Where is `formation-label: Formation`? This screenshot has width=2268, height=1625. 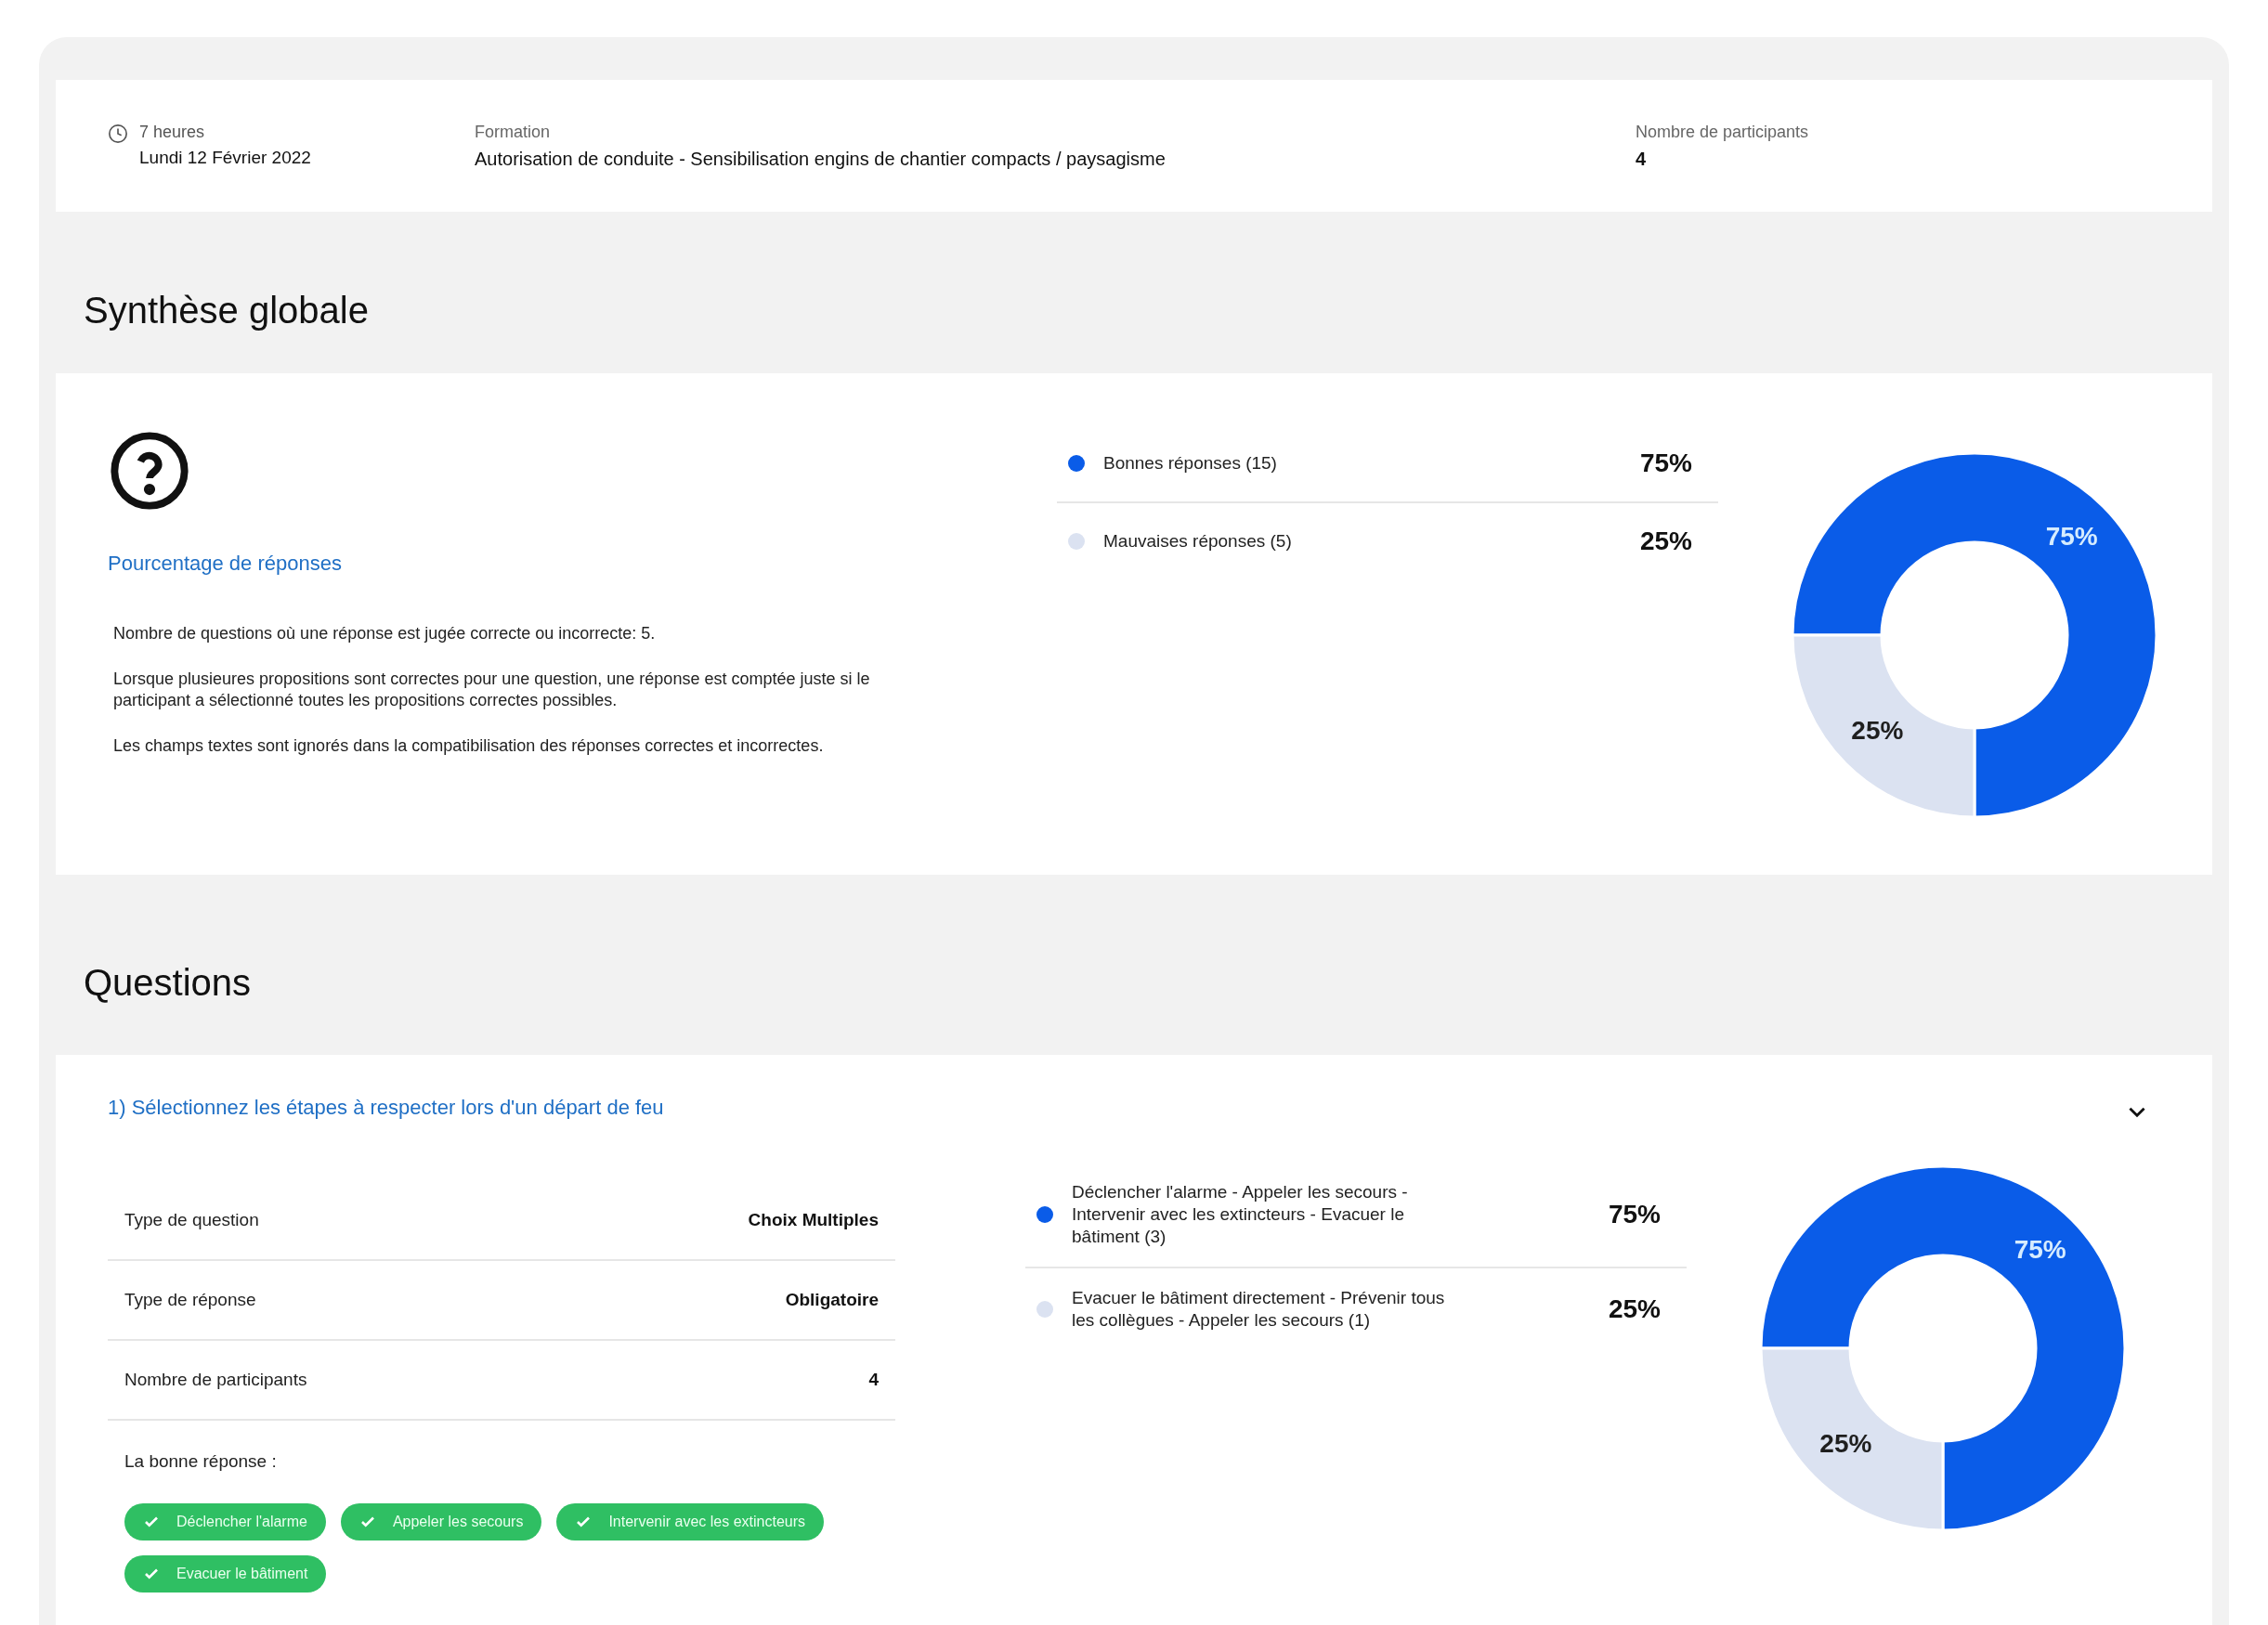 formation-label: Formation is located at coordinates (513, 132).